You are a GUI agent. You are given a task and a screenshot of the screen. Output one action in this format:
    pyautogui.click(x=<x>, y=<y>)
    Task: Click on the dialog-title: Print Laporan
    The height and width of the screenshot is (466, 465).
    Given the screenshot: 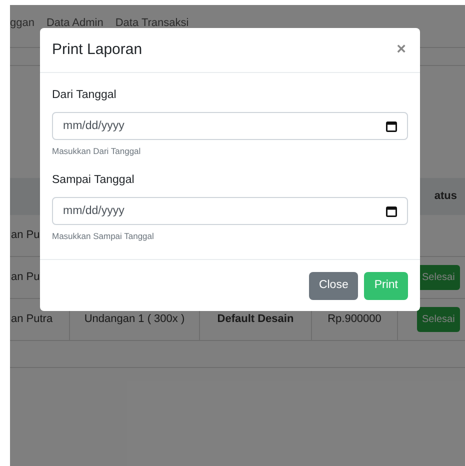 What is the action you would take?
    pyautogui.click(x=97, y=50)
    